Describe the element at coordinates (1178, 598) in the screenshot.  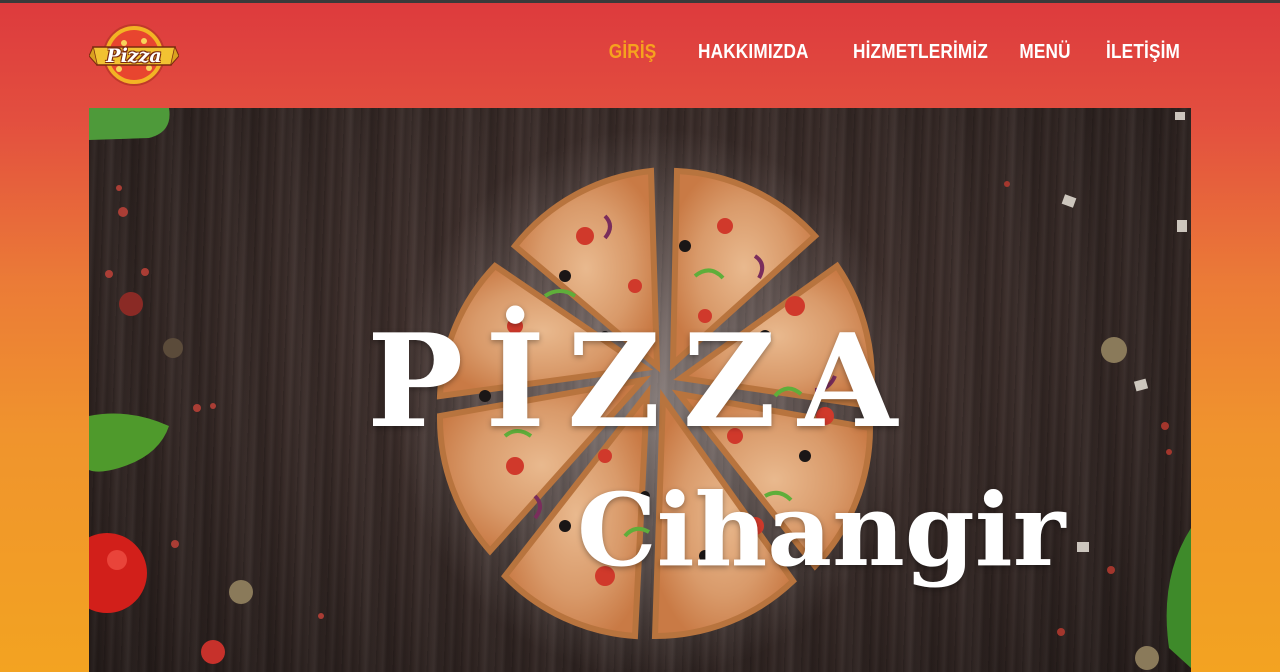
I see `basil-leaf-right` at that location.